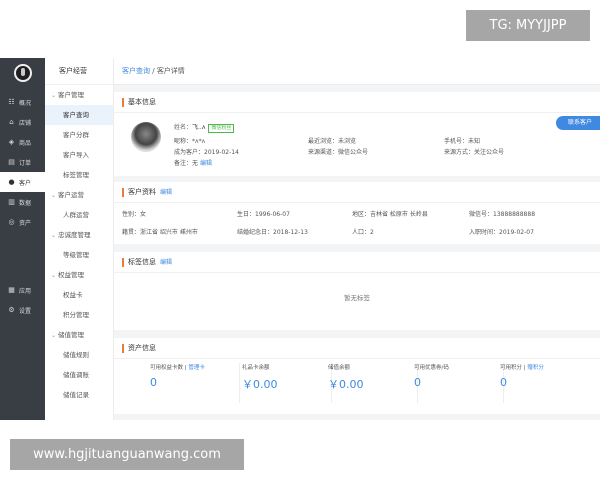 The width and height of the screenshot is (600, 480). I want to click on rail-item-tag: ◈ 商品, so click(22, 142).